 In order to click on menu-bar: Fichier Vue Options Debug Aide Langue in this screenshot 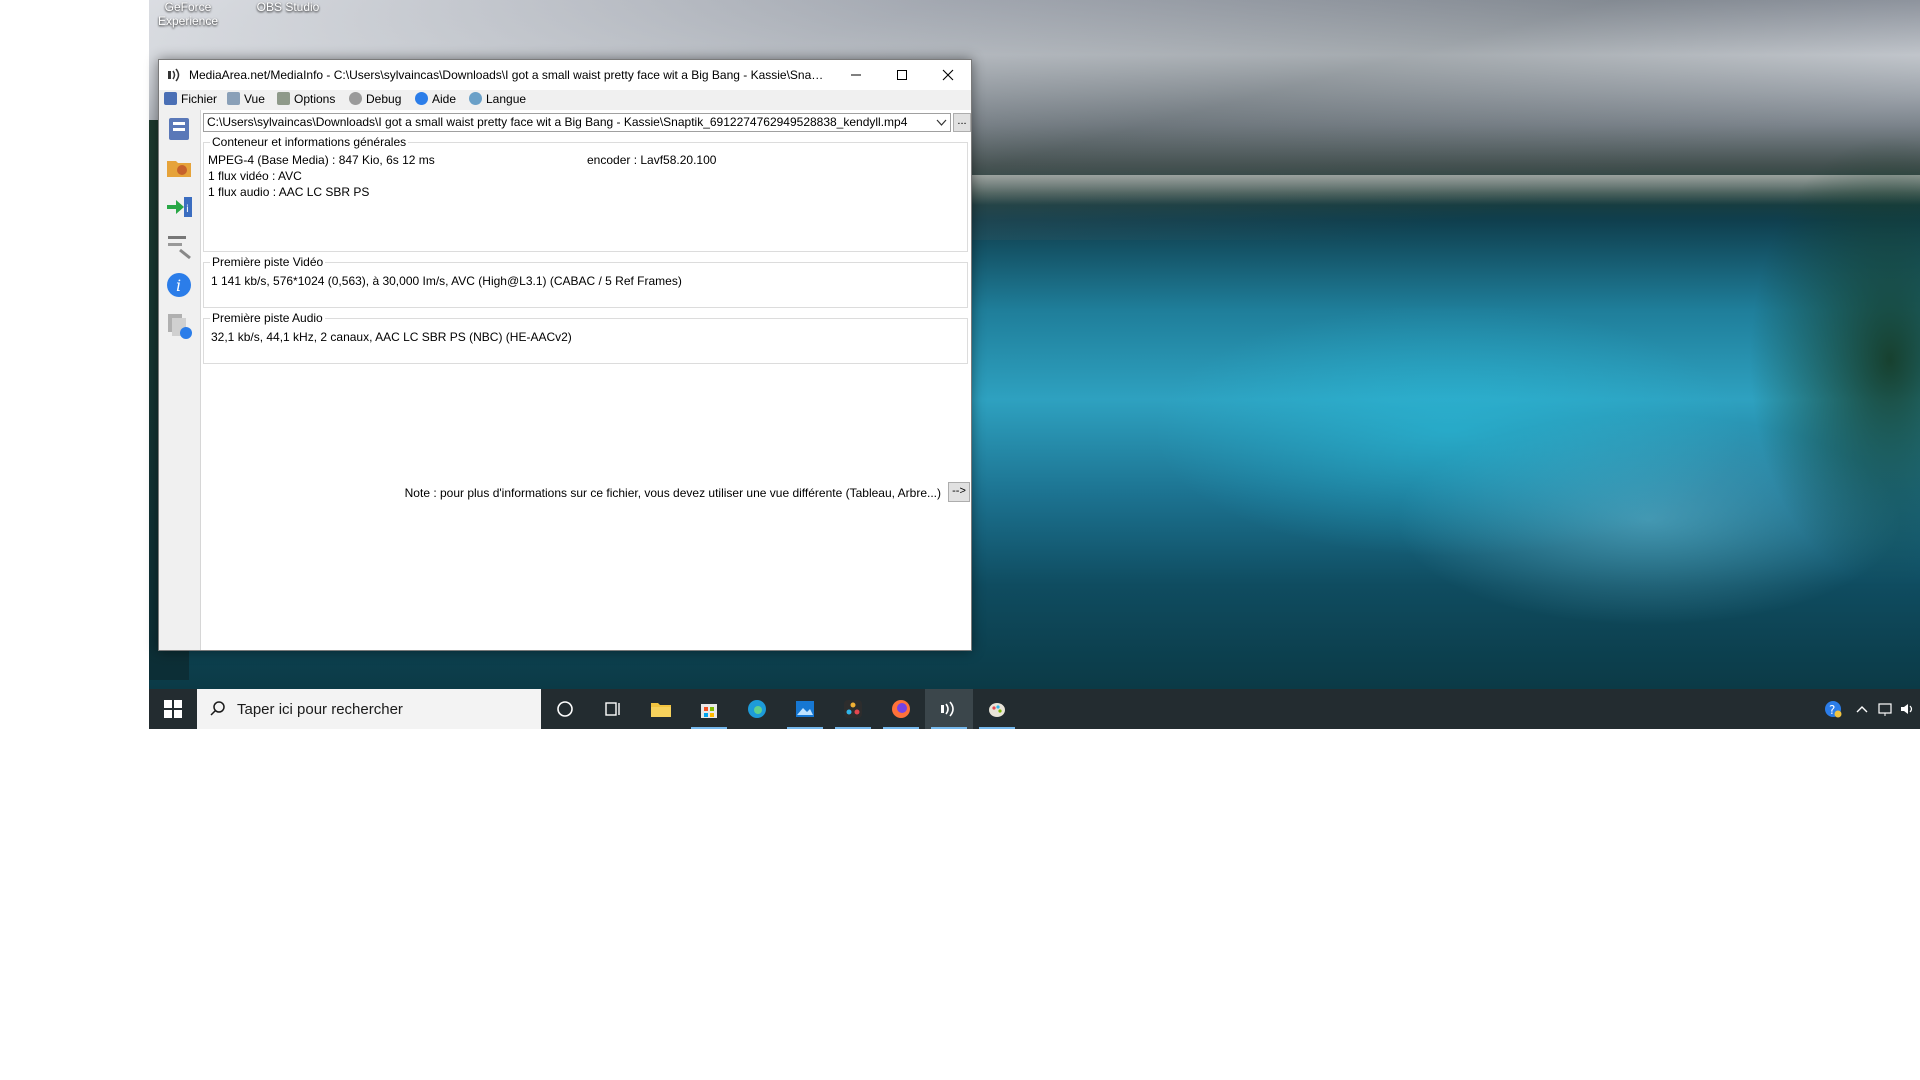, I will do `click(565, 100)`.